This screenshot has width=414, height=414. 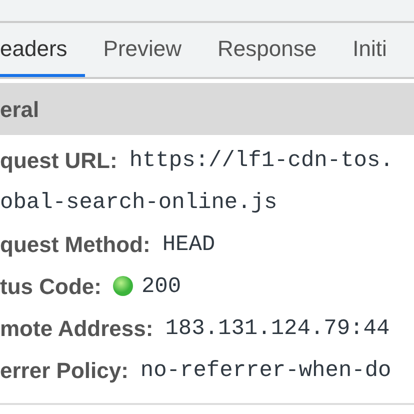 I want to click on tab: Initi, so click(x=369, y=50).